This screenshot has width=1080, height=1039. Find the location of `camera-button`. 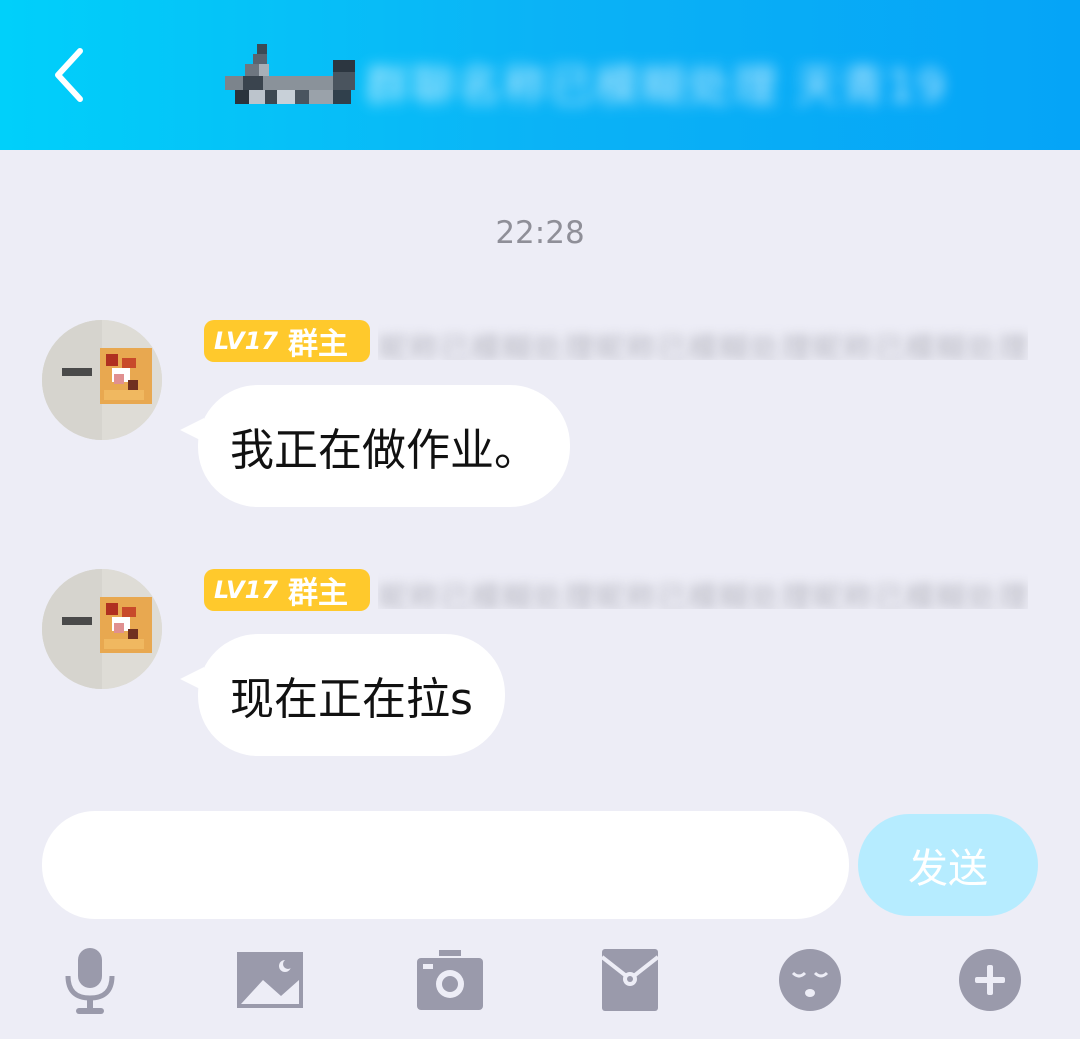

camera-button is located at coordinates (450, 980).